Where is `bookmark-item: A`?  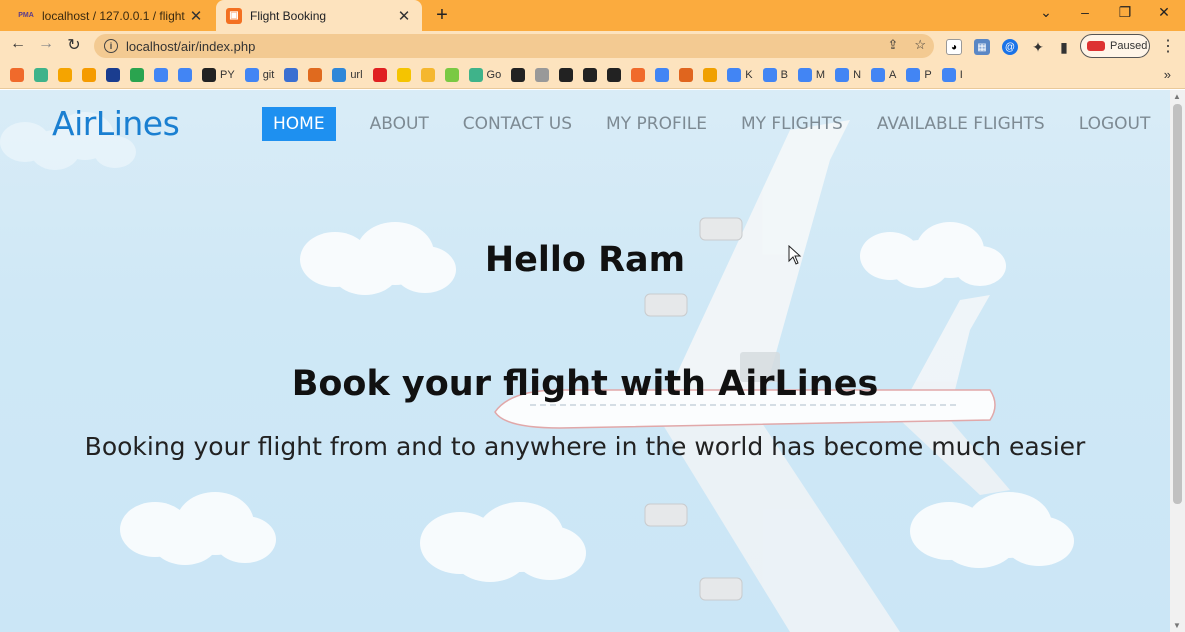 bookmark-item: A is located at coordinates (883, 74).